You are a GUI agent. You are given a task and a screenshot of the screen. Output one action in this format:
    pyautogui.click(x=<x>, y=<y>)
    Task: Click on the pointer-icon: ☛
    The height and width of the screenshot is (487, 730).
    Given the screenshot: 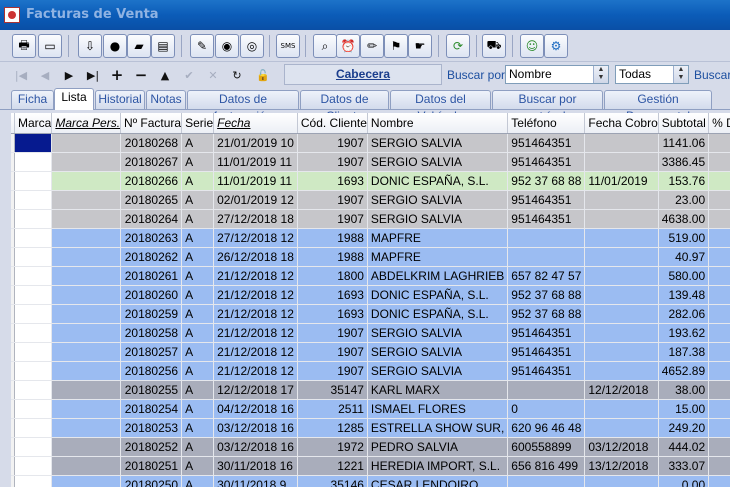 What is the action you would take?
    pyautogui.click(x=420, y=46)
    